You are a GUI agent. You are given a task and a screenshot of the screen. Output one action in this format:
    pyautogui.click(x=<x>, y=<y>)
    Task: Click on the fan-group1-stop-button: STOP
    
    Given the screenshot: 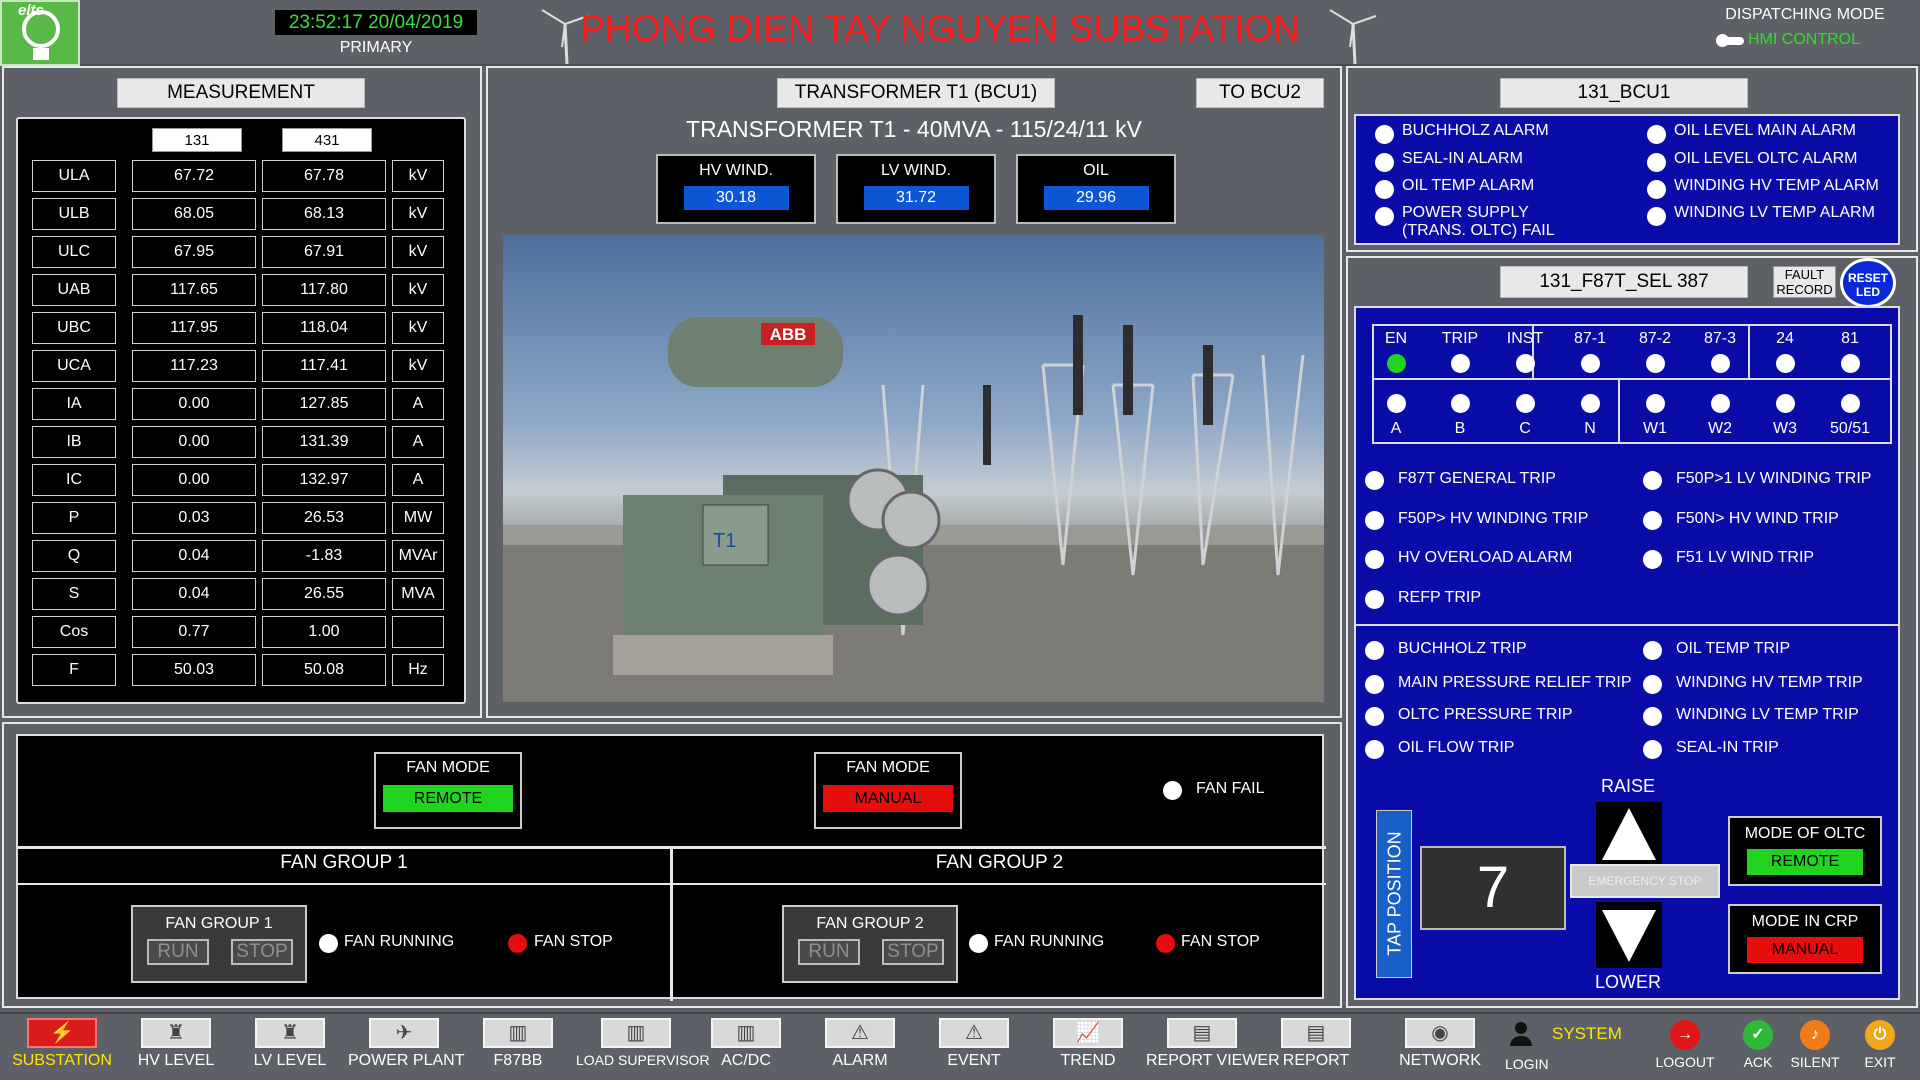 What is the action you would take?
    pyautogui.click(x=262, y=952)
    